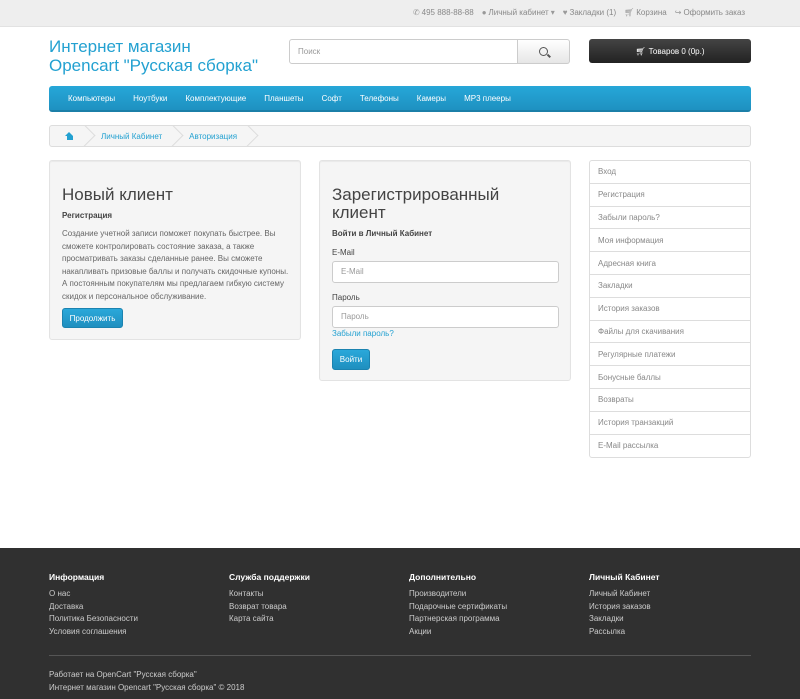 The height and width of the screenshot is (699, 800). I want to click on footer-link-specials: Акции, so click(458, 632).